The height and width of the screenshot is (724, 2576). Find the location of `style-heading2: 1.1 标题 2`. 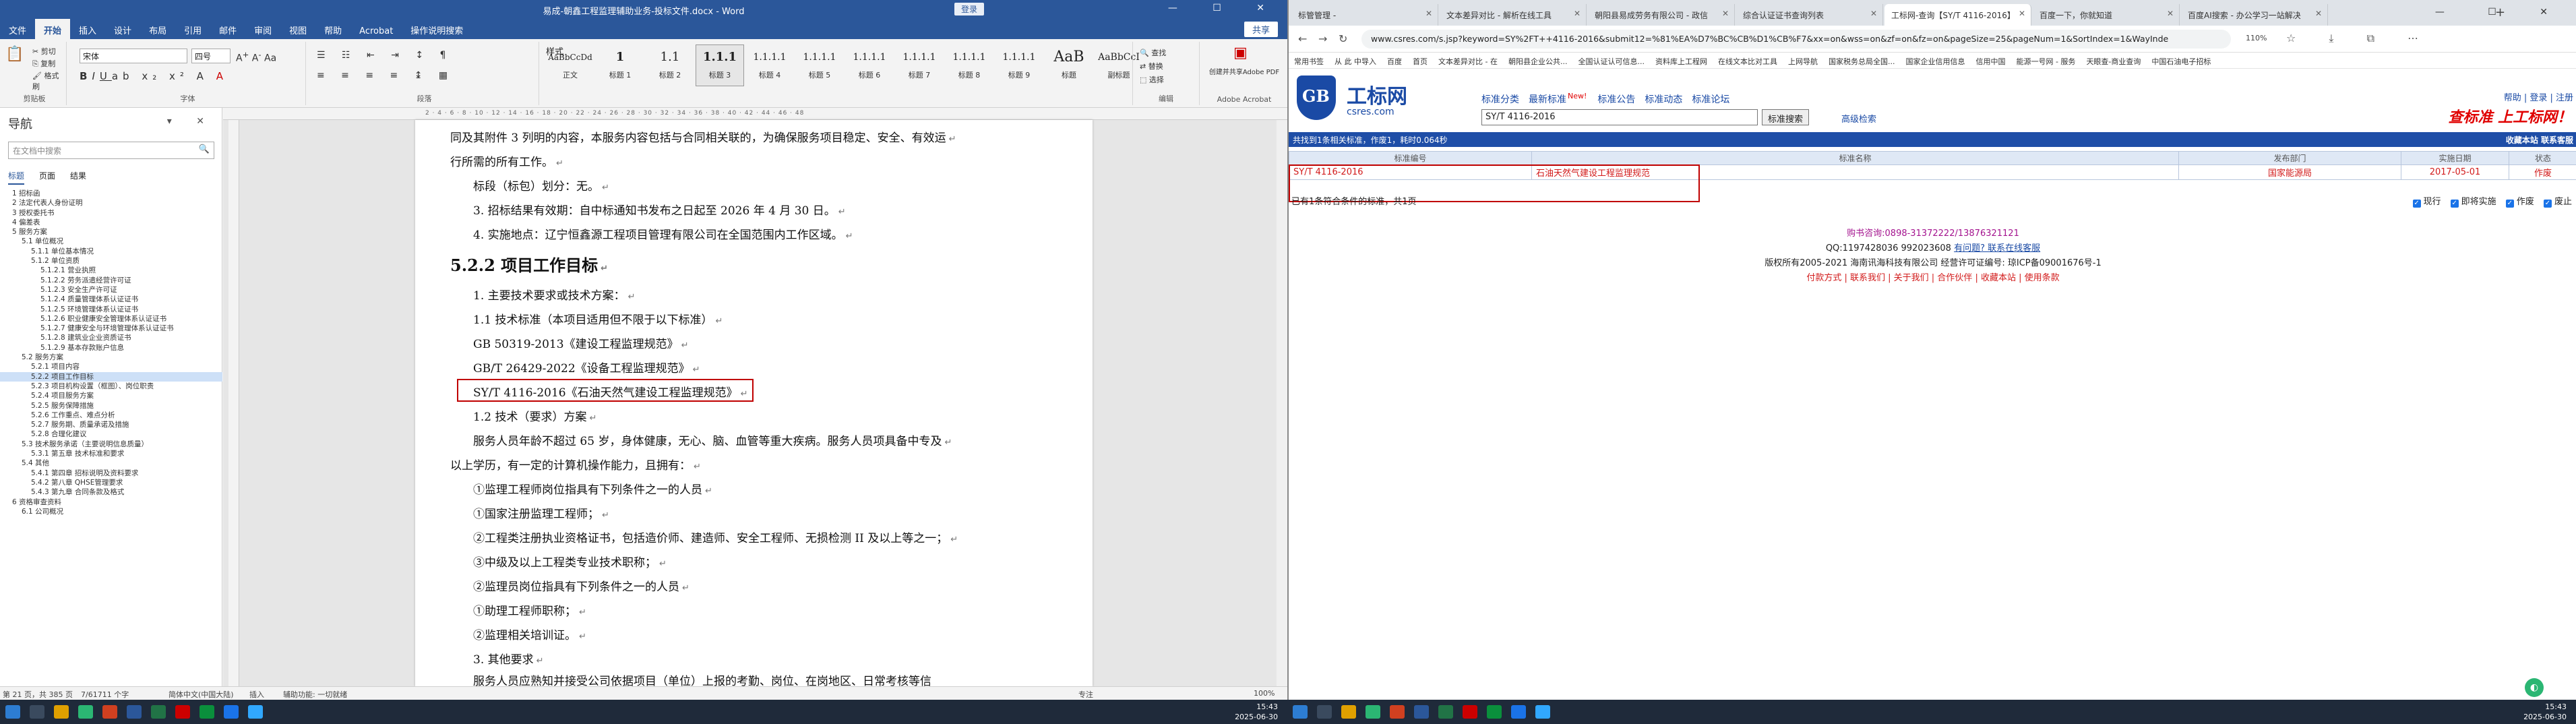

style-heading2: 1.1 标题 2 is located at coordinates (670, 65).